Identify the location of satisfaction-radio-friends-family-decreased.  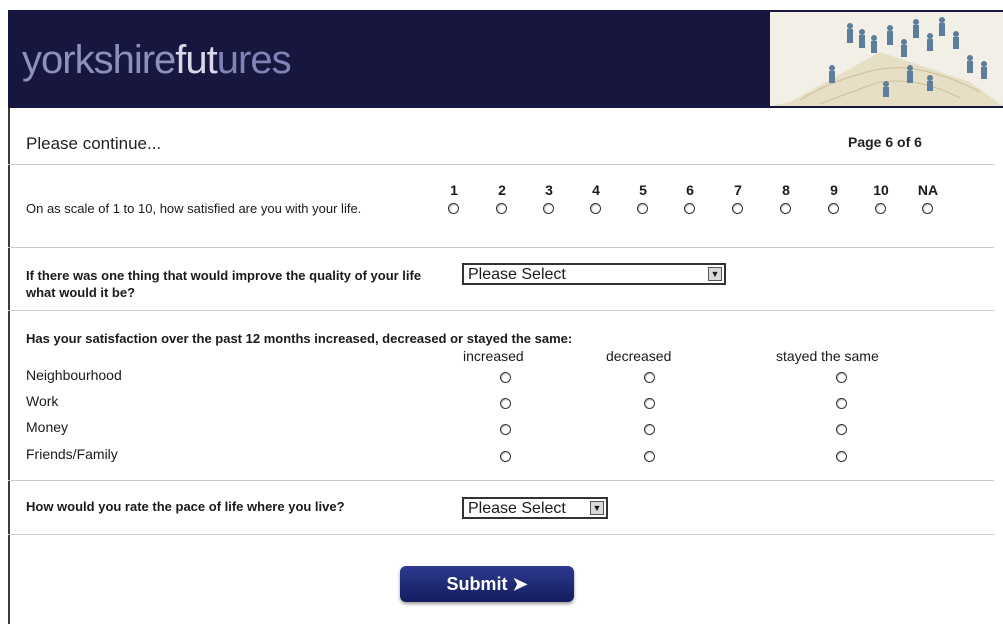
(649, 456).